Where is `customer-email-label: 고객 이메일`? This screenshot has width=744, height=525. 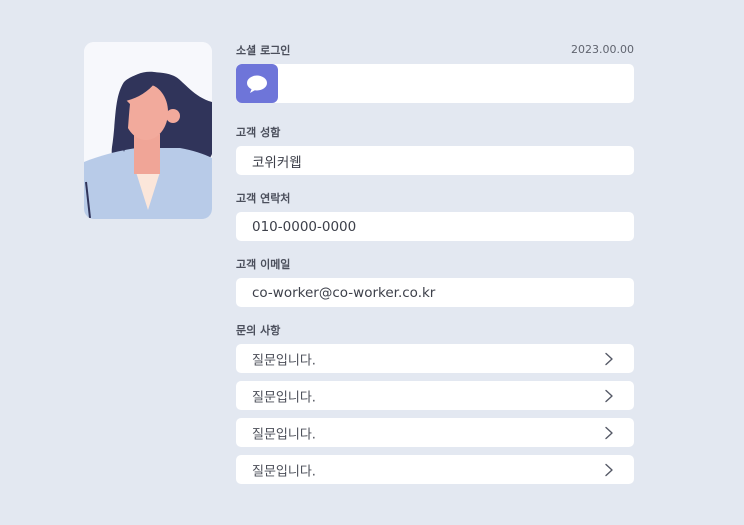
customer-email-label: 고객 이메일 is located at coordinates (263, 264).